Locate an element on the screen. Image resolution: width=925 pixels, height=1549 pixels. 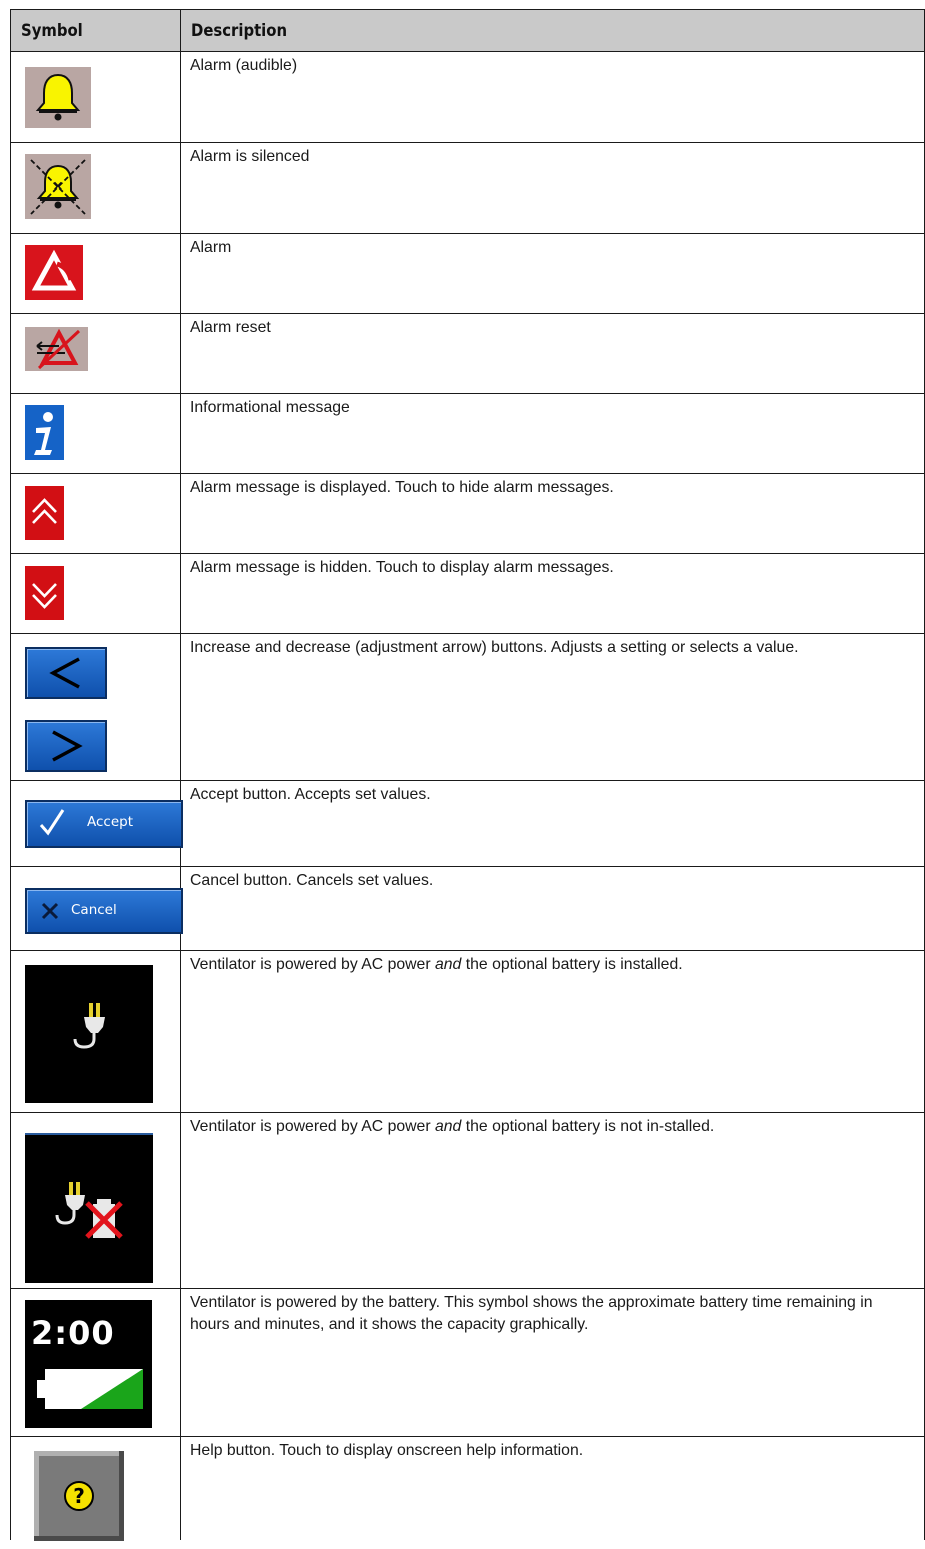
ac-power-no-battery-icon is located at coordinates (89, 1208).